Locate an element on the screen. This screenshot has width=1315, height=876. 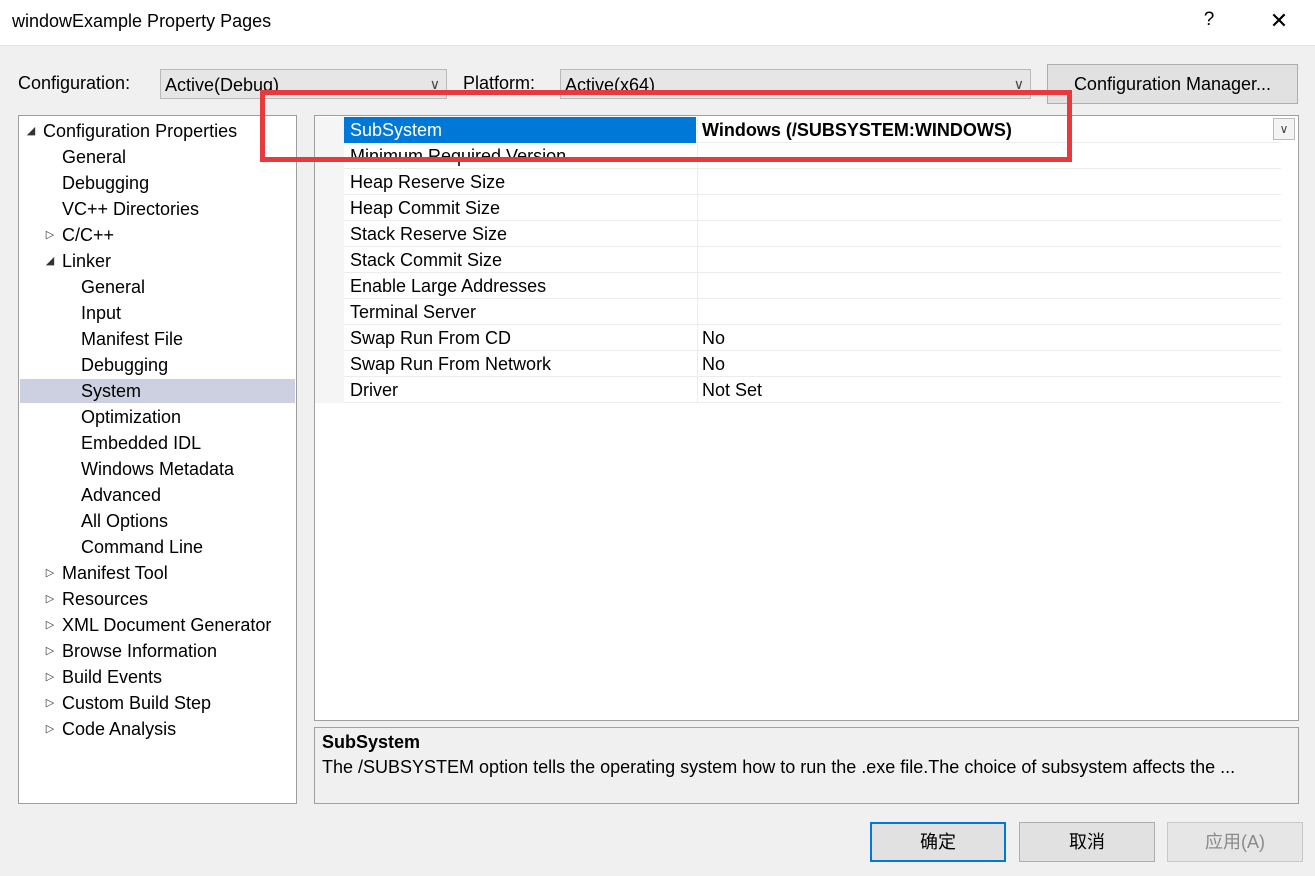
ok-button: 确定 is located at coordinates (938, 842).